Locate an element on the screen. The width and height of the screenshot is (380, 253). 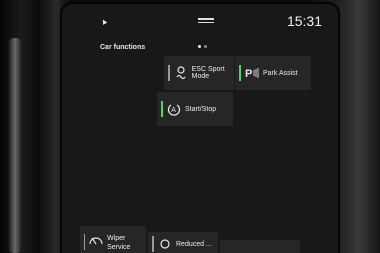
park-assist-icon: P is located at coordinates (252, 74).